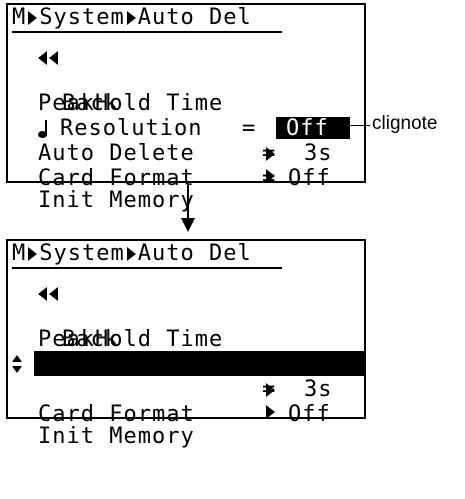  What do you see at coordinates (17, 365) in the screenshot?
I see `up-down-arrow-icon` at bounding box center [17, 365].